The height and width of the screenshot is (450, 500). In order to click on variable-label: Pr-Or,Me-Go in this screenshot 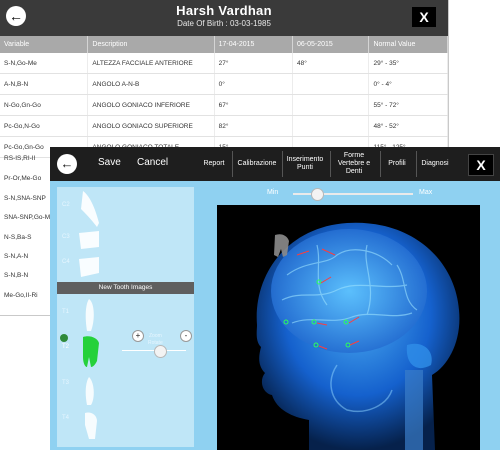, I will do `click(23, 178)`.